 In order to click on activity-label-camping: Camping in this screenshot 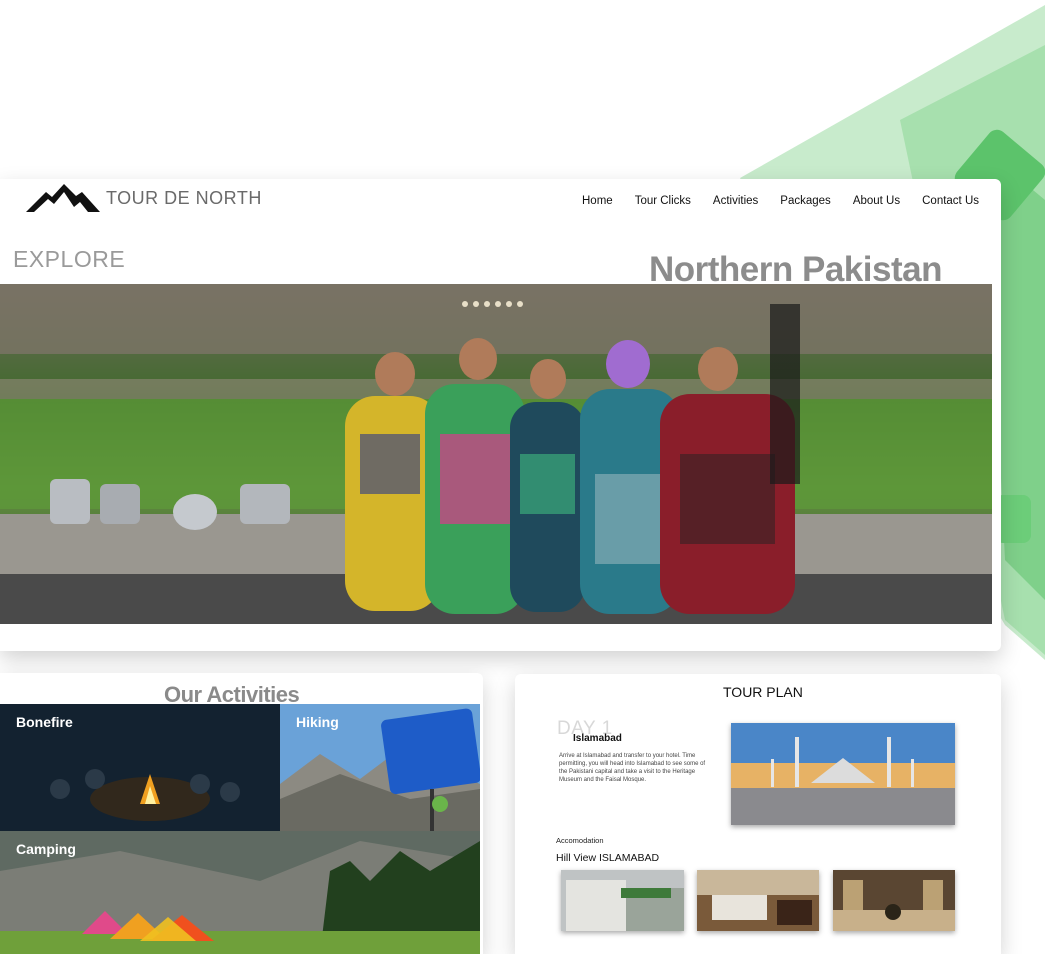, I will do `click(46, 849)`.